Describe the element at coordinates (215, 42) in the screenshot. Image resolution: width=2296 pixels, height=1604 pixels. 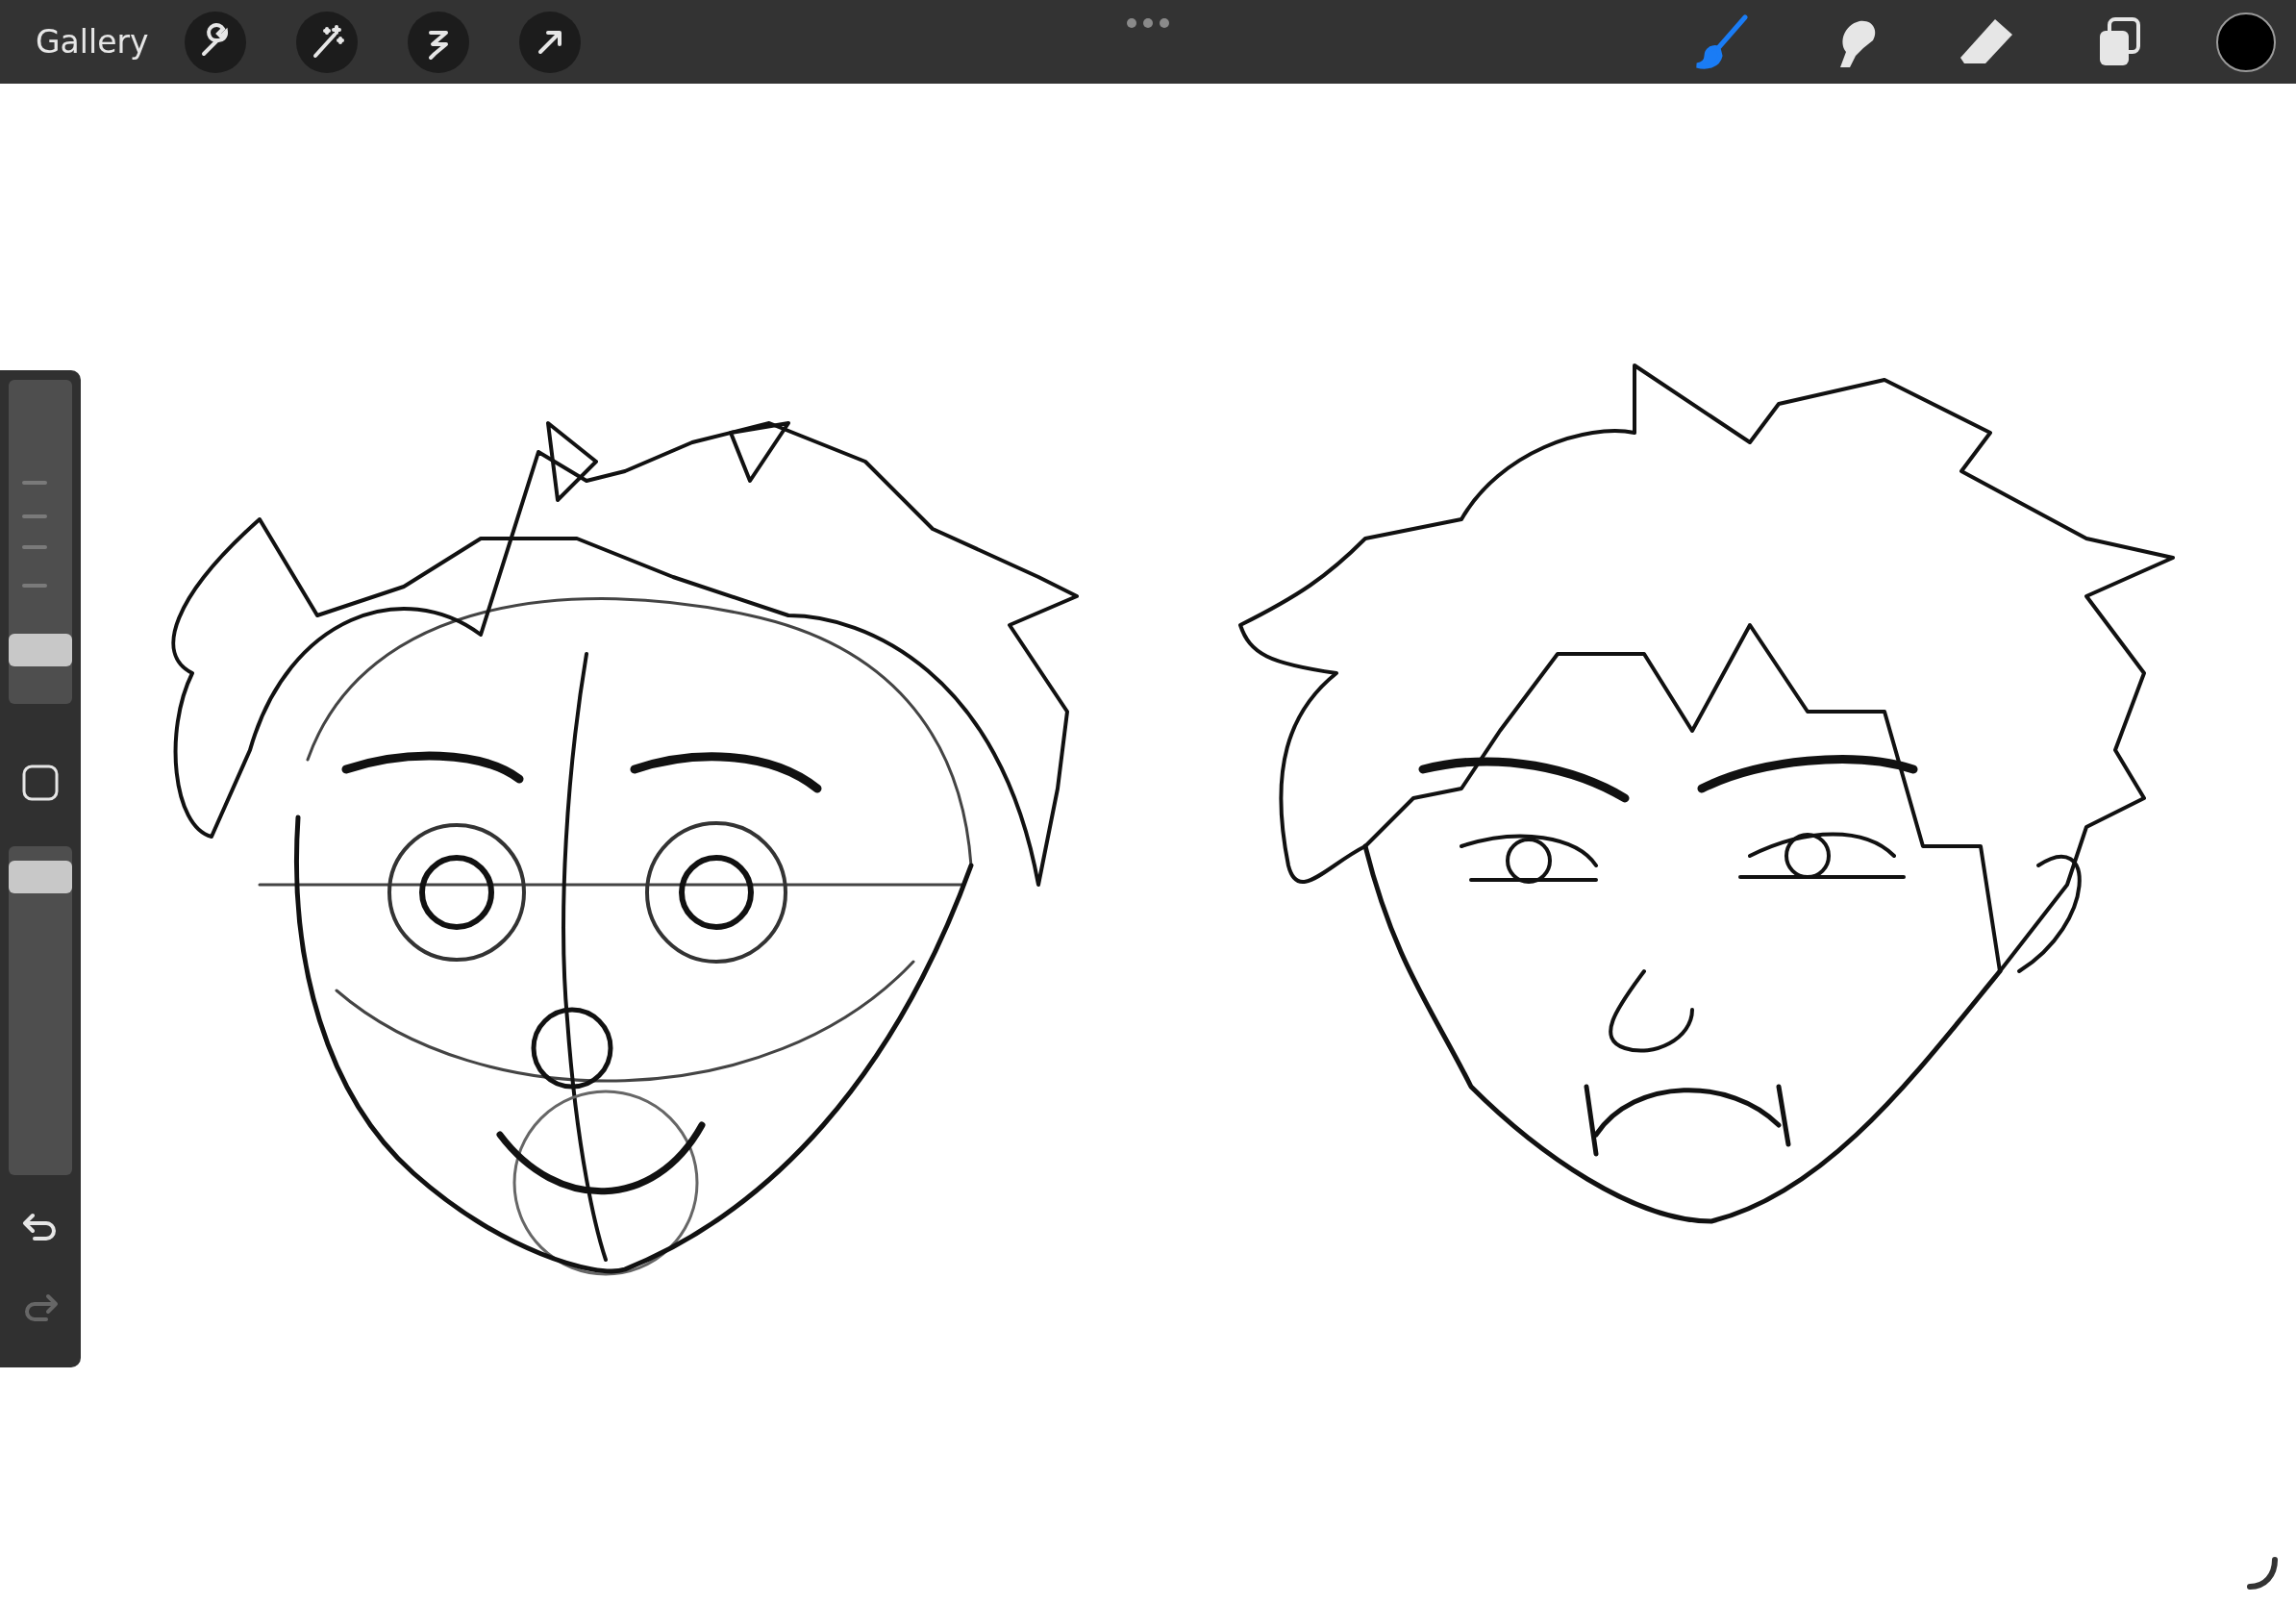
I see `wrench-icon` at that location.